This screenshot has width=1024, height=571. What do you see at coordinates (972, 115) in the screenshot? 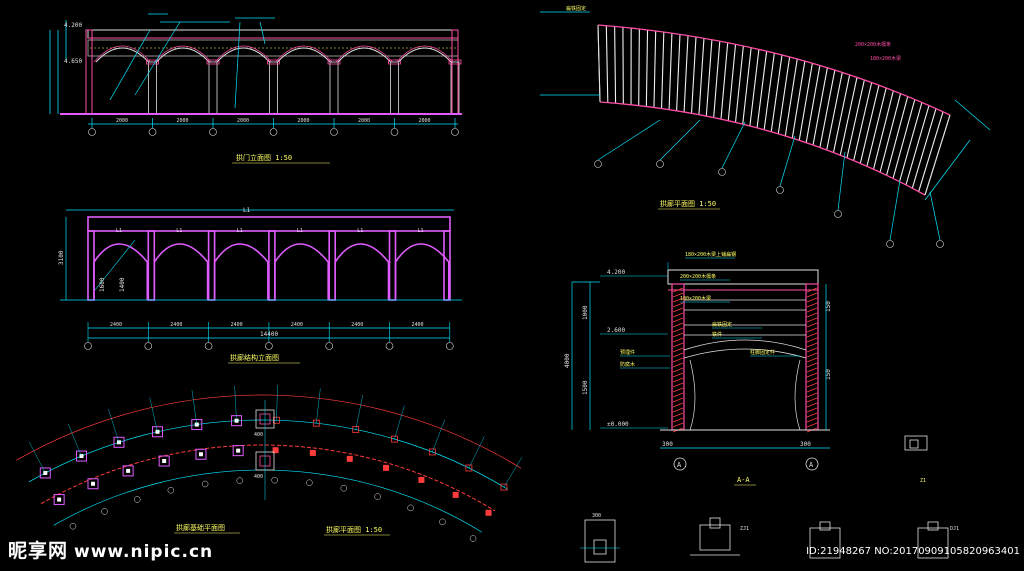
I see `plan-dim` at bounding box center [972, 115].